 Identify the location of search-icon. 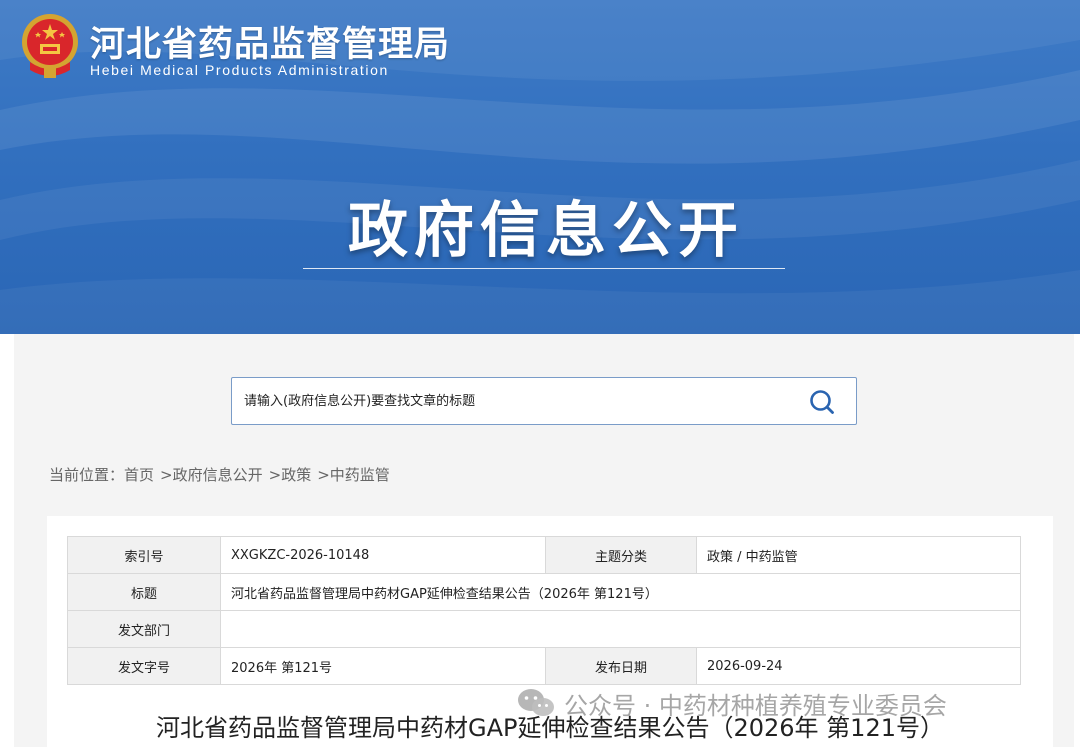
(822, 402).